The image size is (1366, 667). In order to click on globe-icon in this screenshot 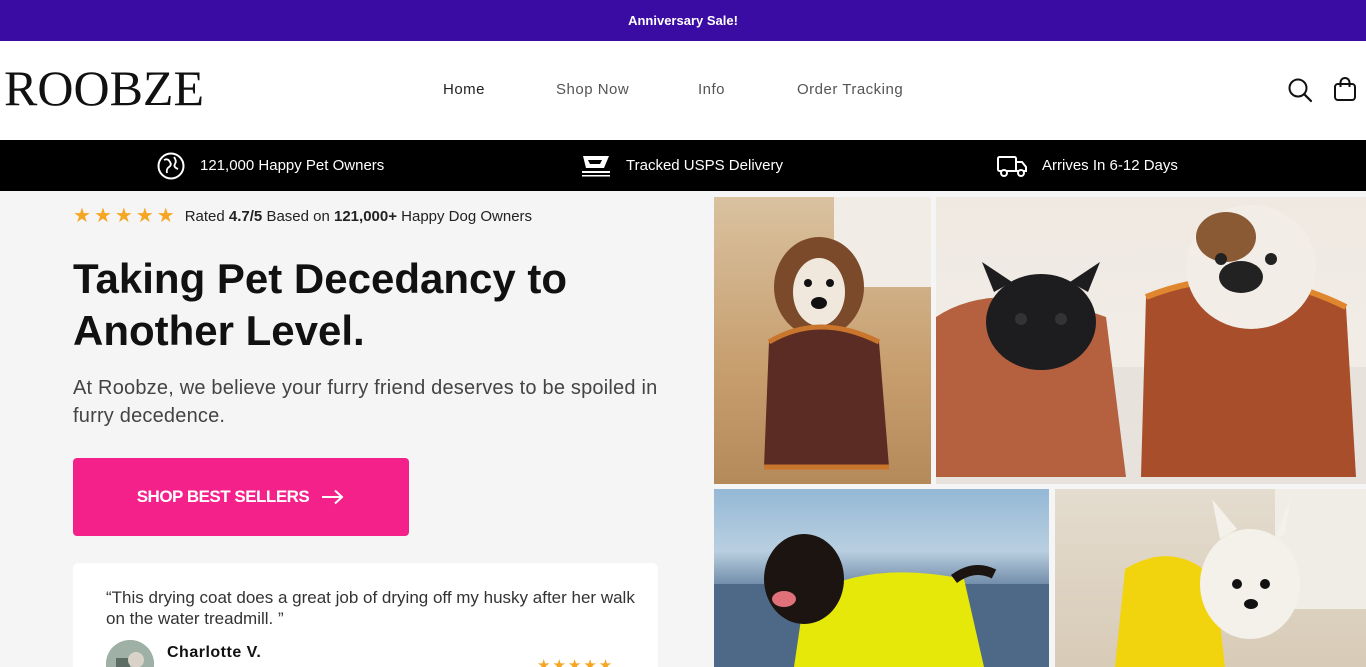, I will do `click(171, 165)`.